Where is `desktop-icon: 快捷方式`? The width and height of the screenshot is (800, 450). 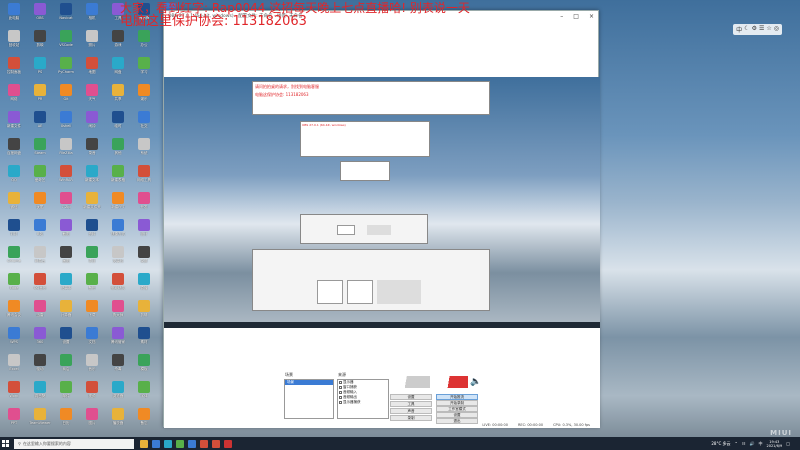
desktop-icon: 快捷方式 is located at coordinates (118, 231).